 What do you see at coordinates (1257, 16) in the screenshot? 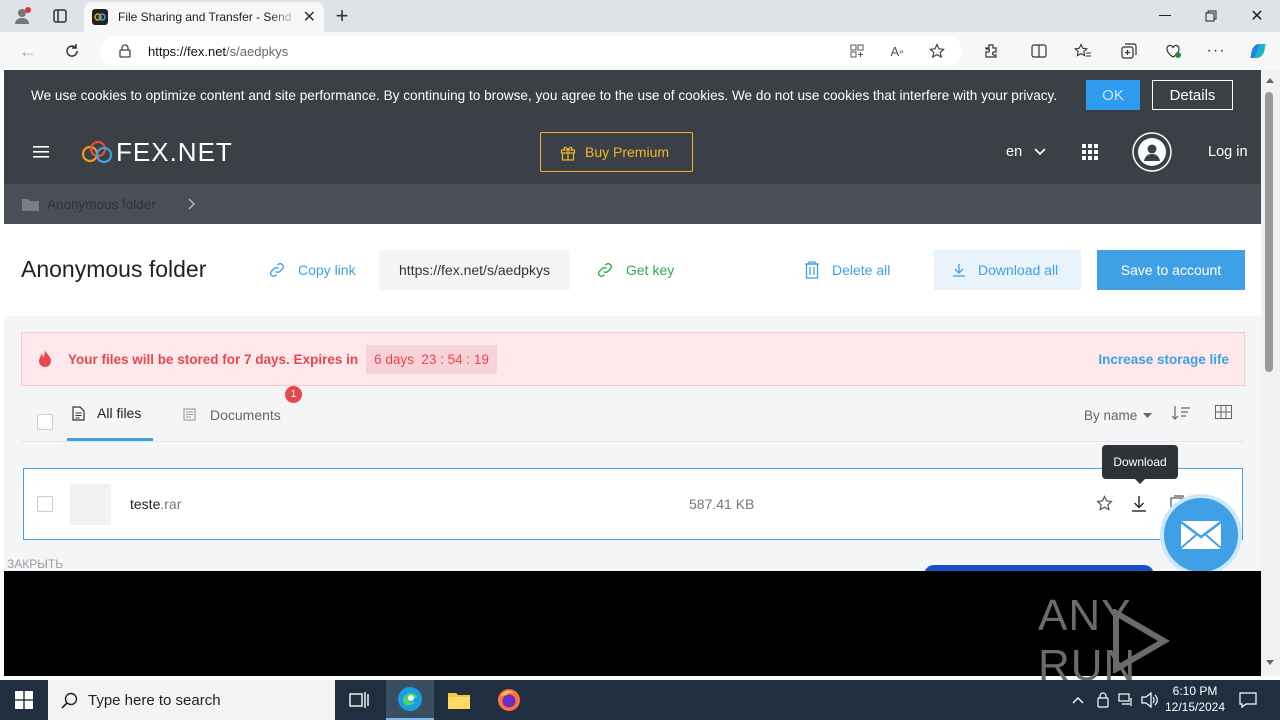
I see `close-window-icon: ✕` at bounding box center [1257, 16].